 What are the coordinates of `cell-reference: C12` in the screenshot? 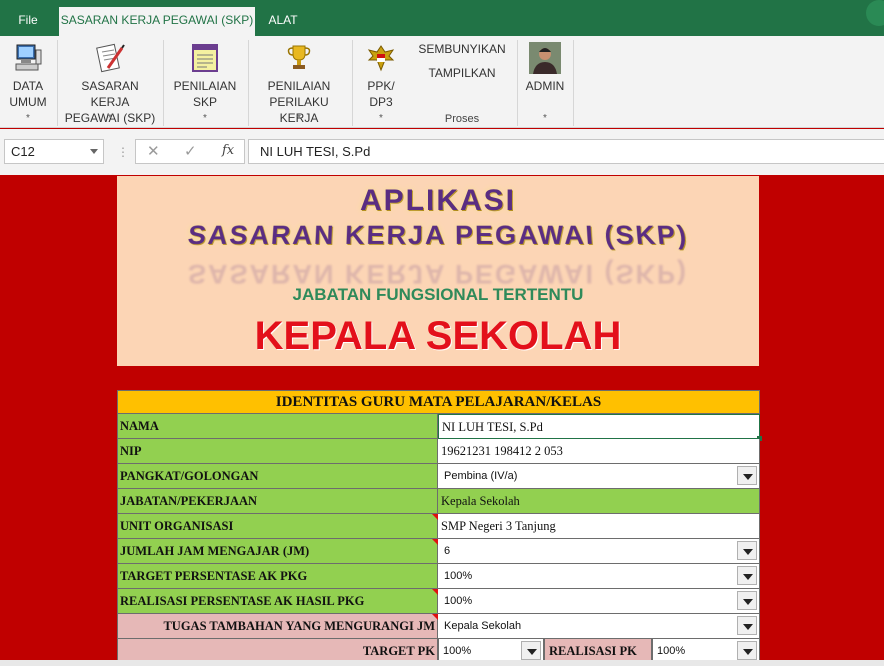 It's located at (23, 151).